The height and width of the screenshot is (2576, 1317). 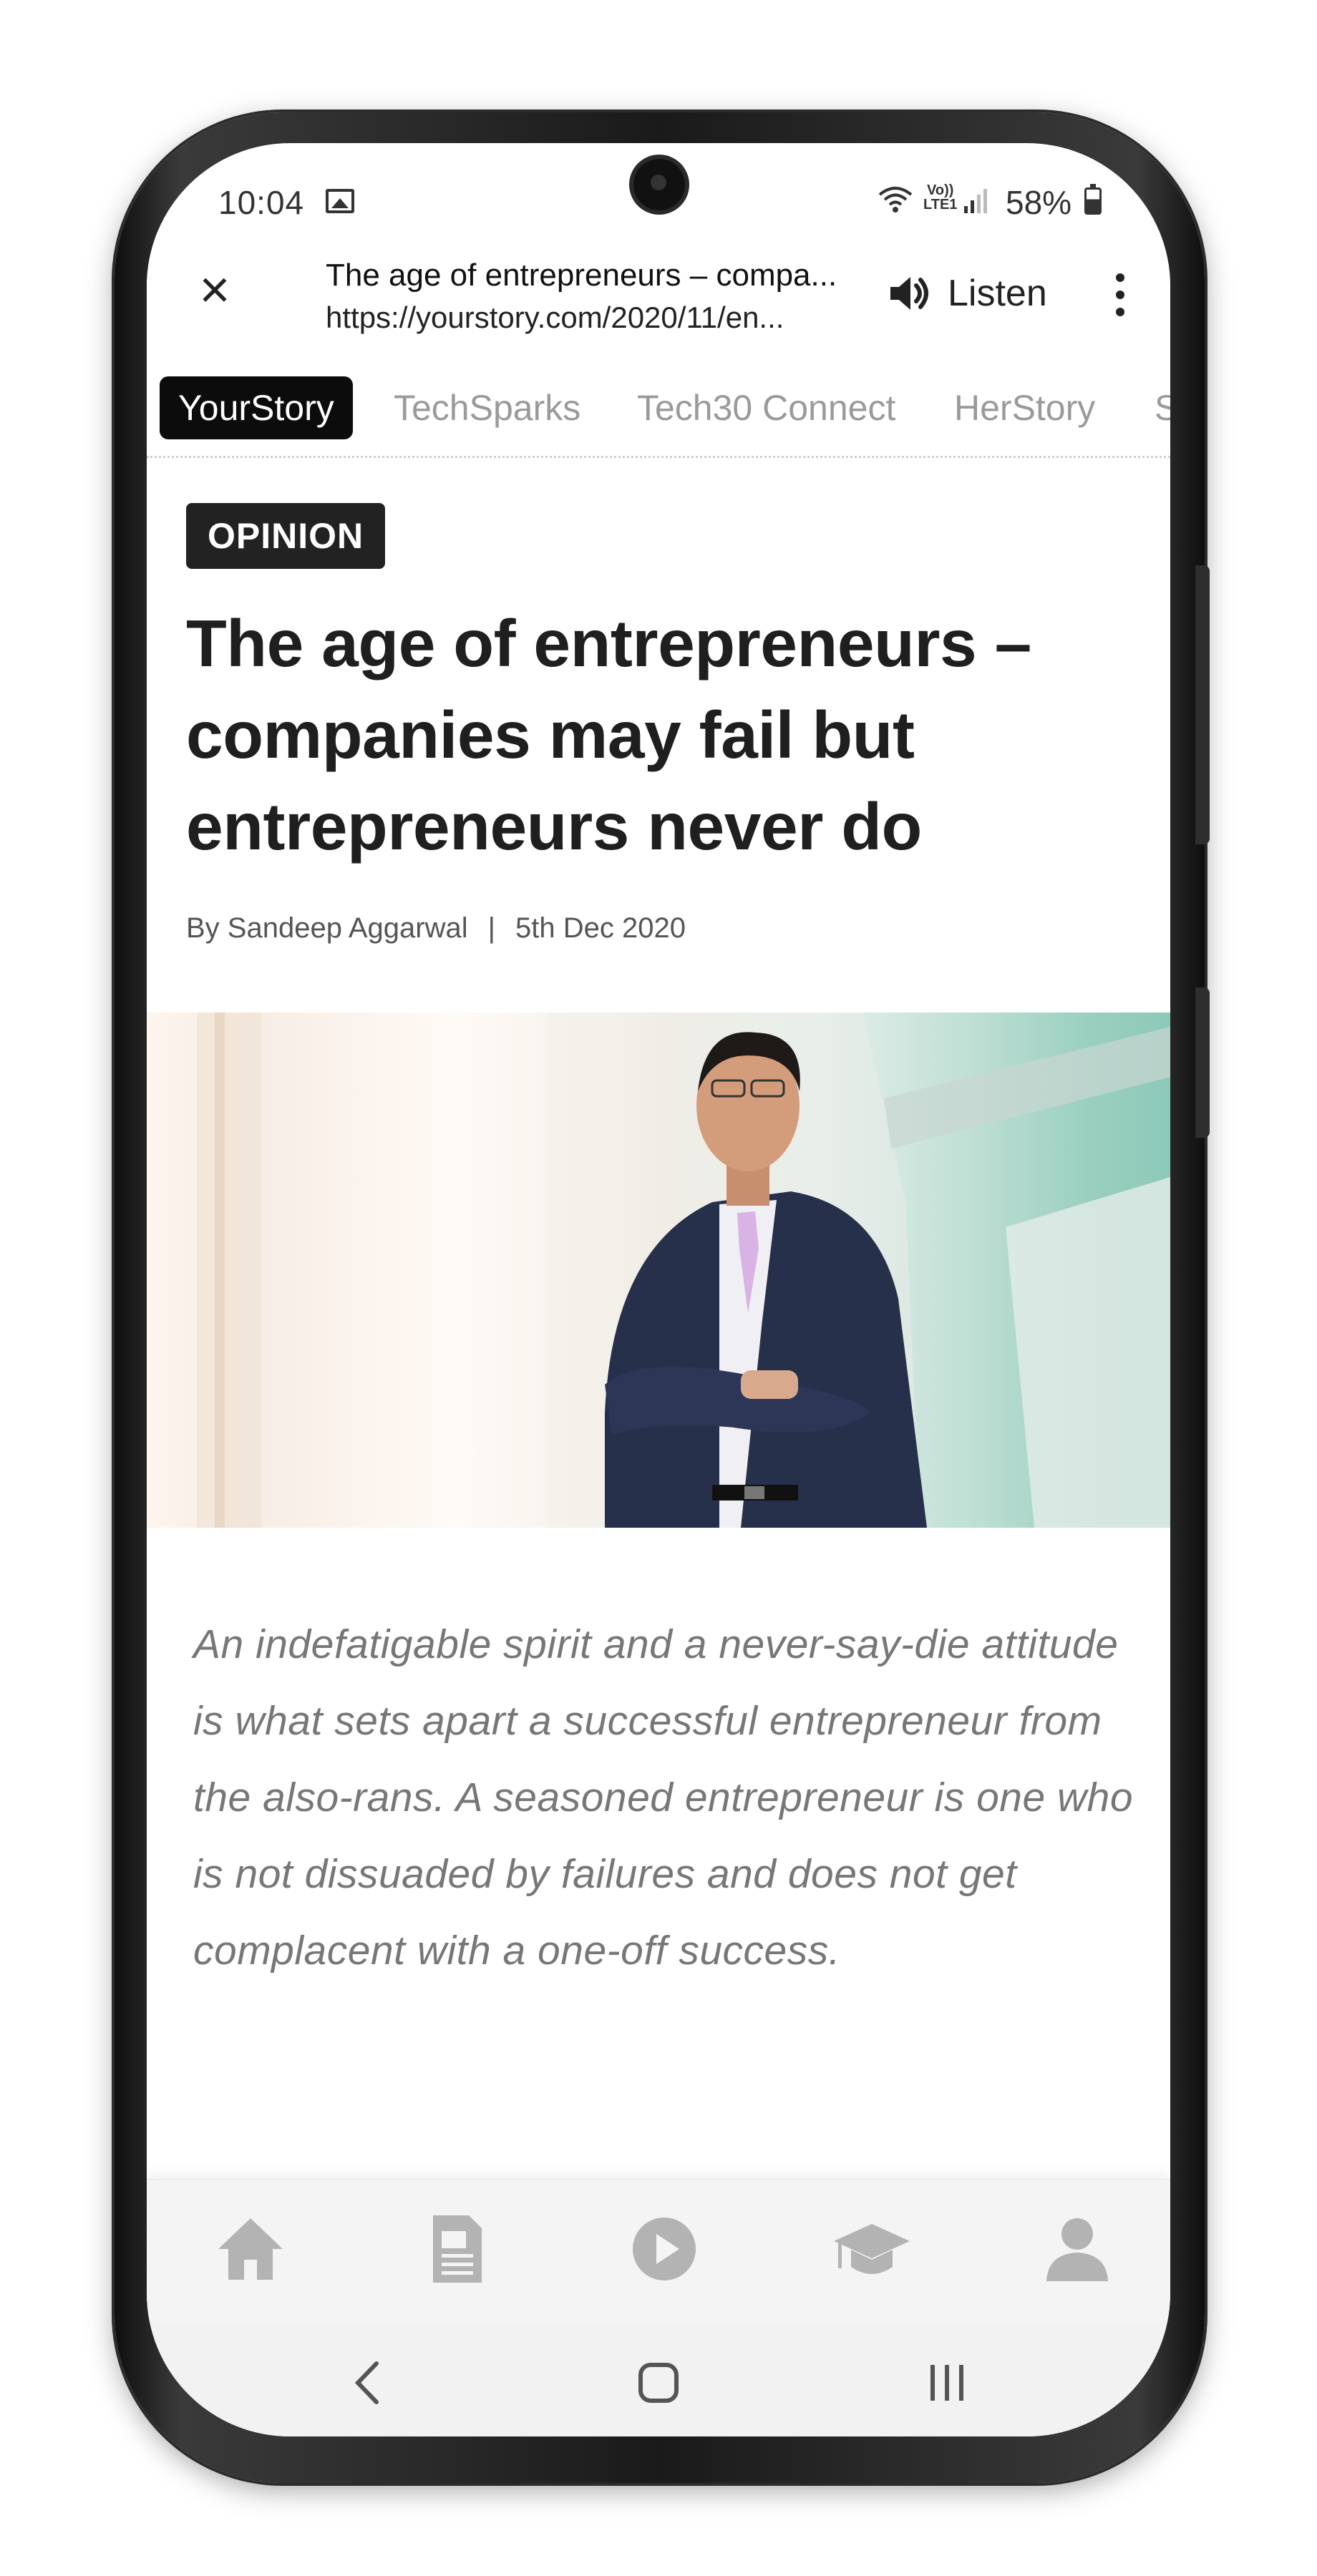 I want to click on tab-techsparks: TechSparks, so click(x=487, y=407).